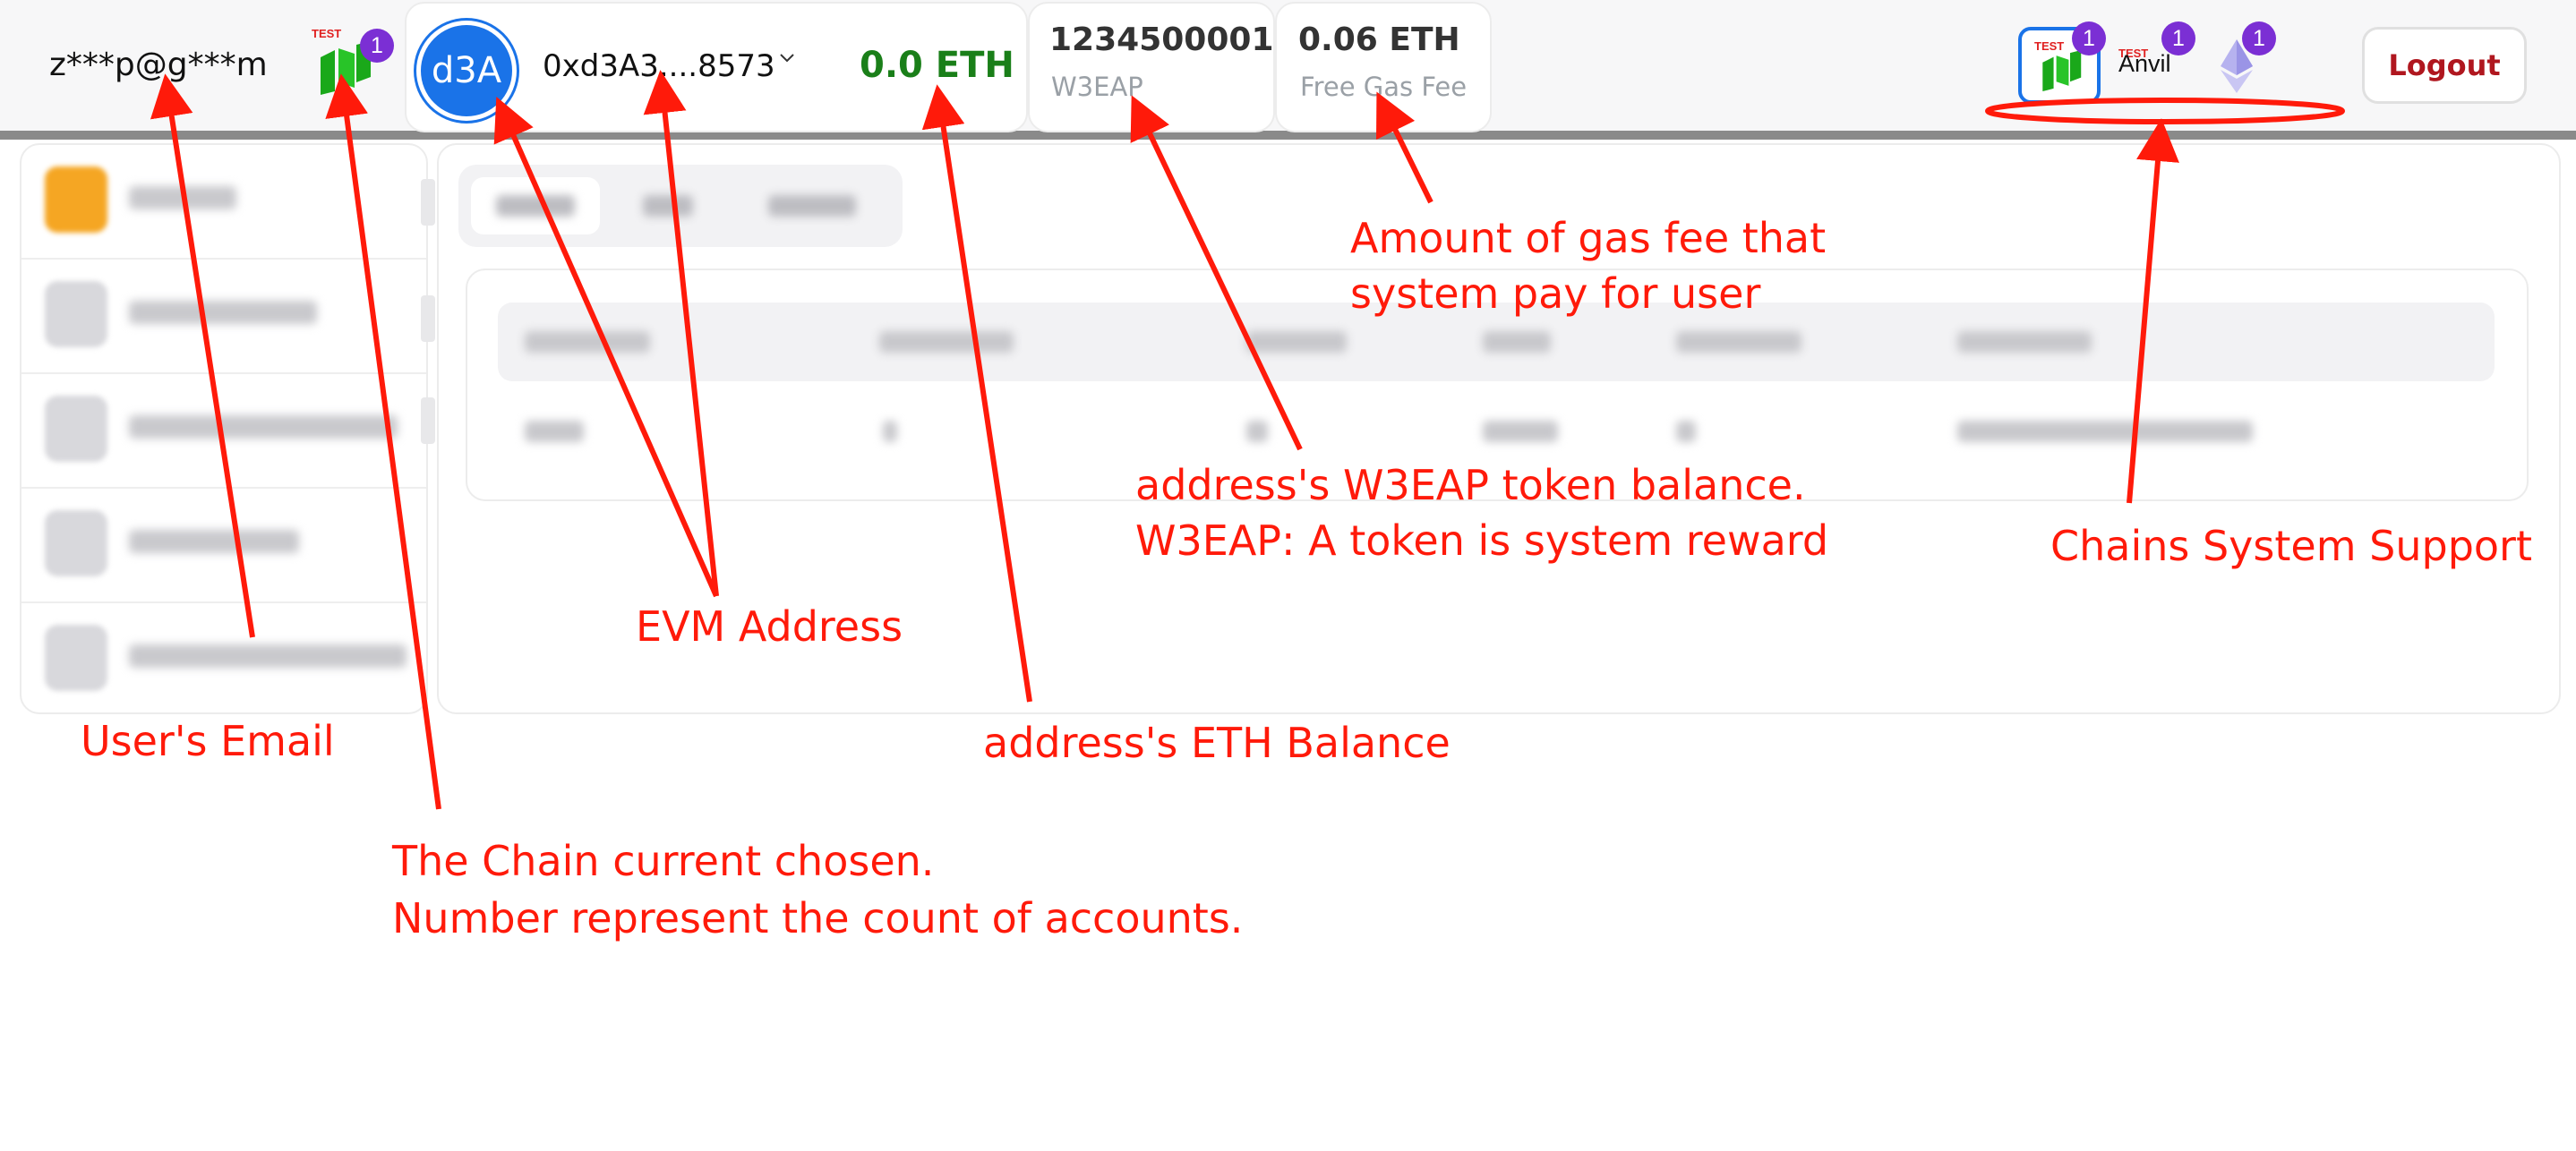  Describe the element at coordinates (681, 334) in the screenshot. I see `arrow-to-address` at that location.